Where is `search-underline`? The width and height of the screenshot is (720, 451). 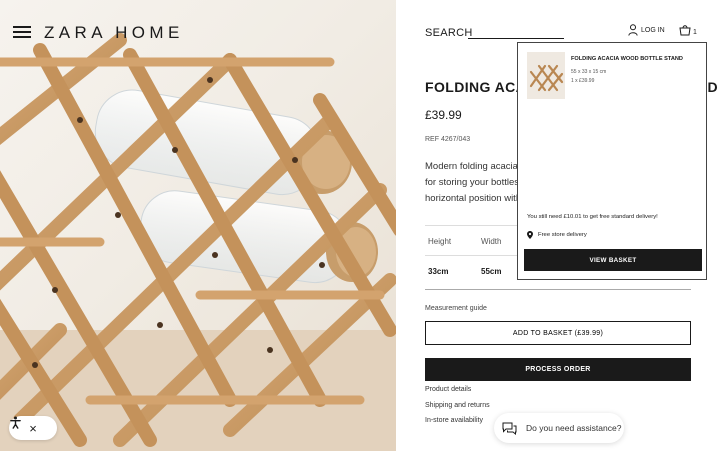
search-underline is located at coordinates (516, 38).